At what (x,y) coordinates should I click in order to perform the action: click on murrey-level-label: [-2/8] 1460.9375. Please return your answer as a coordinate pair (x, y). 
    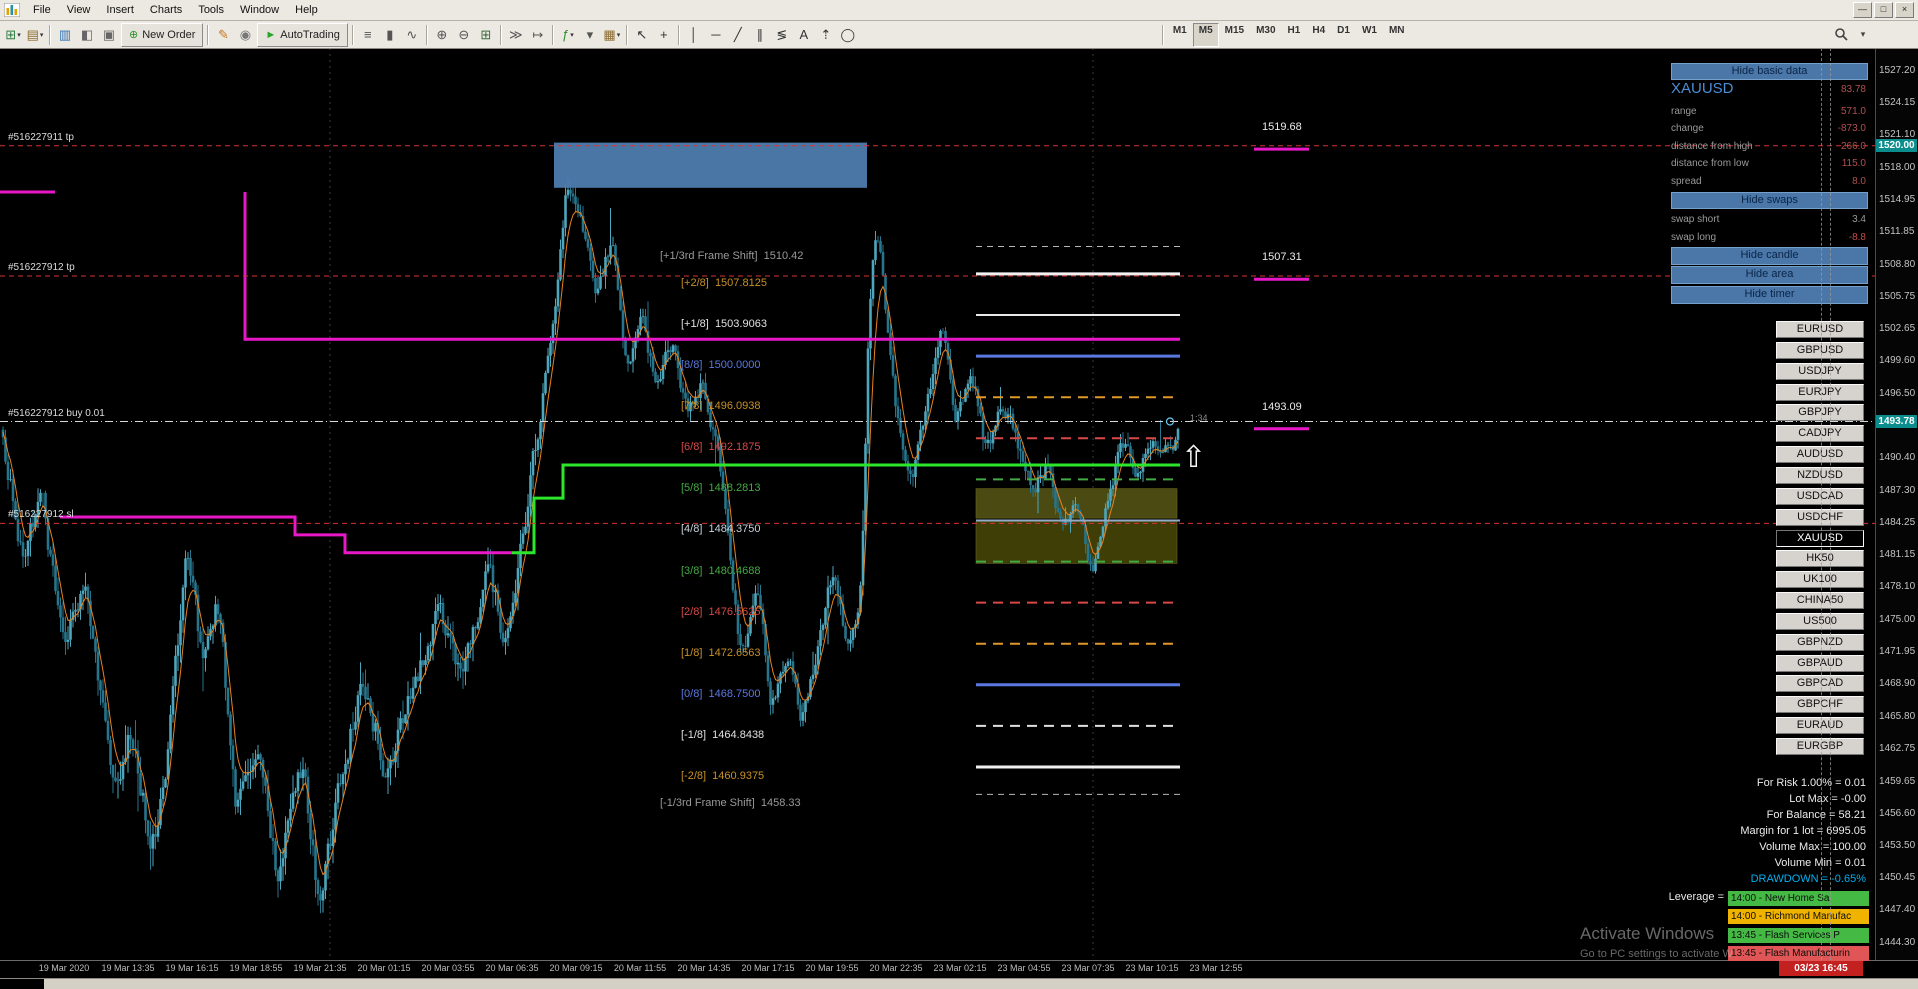
    Looking at the image, I should click on (723, 776).